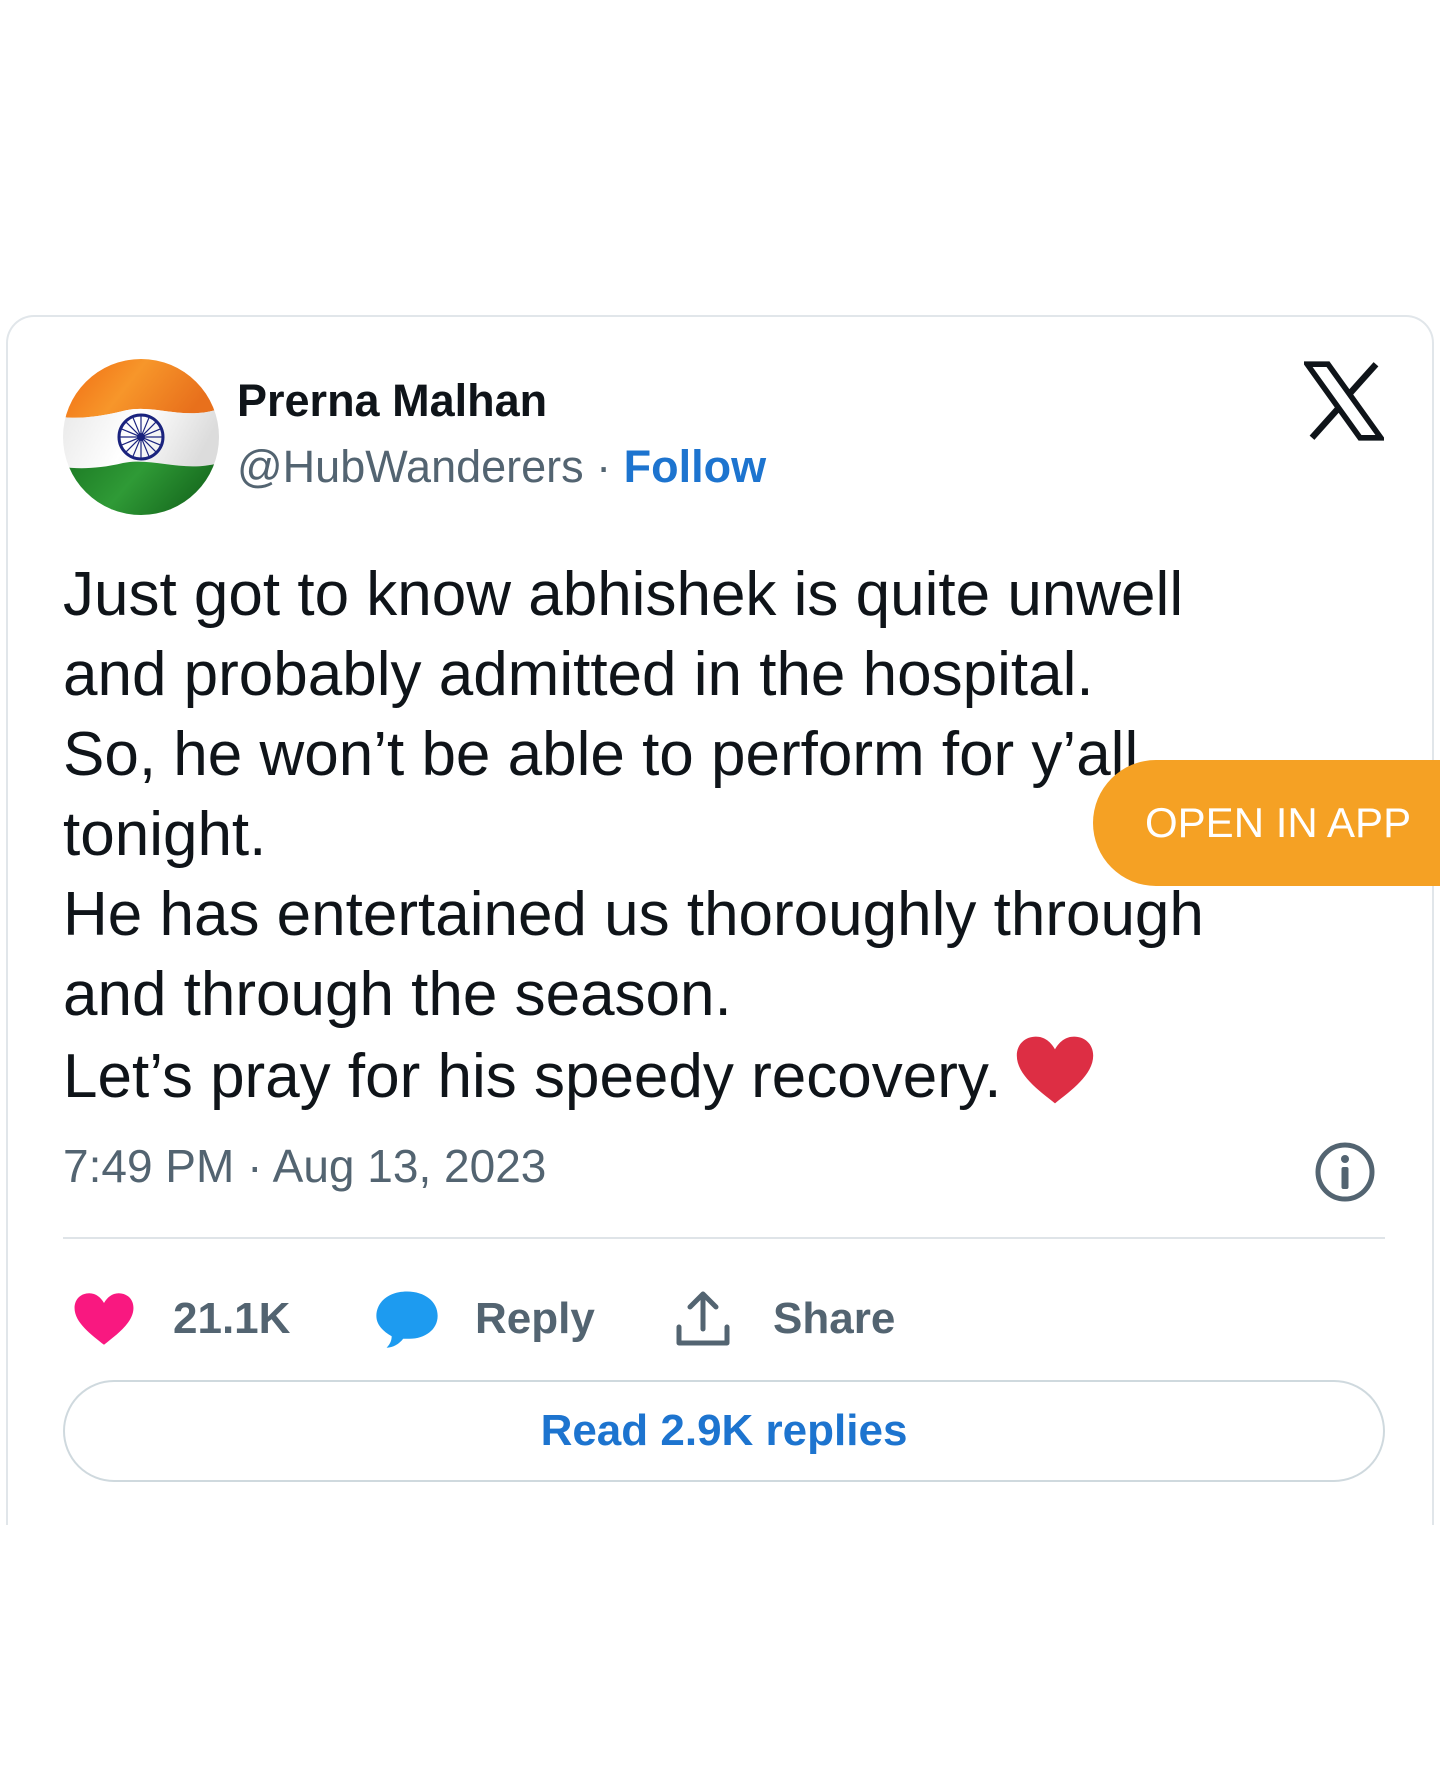 Image resolution: width=1440 pixels, height=1784 pixels. Describe the element at coordinates (104, 1319) in the screenshot. I see `like-heart-icon` at that location.